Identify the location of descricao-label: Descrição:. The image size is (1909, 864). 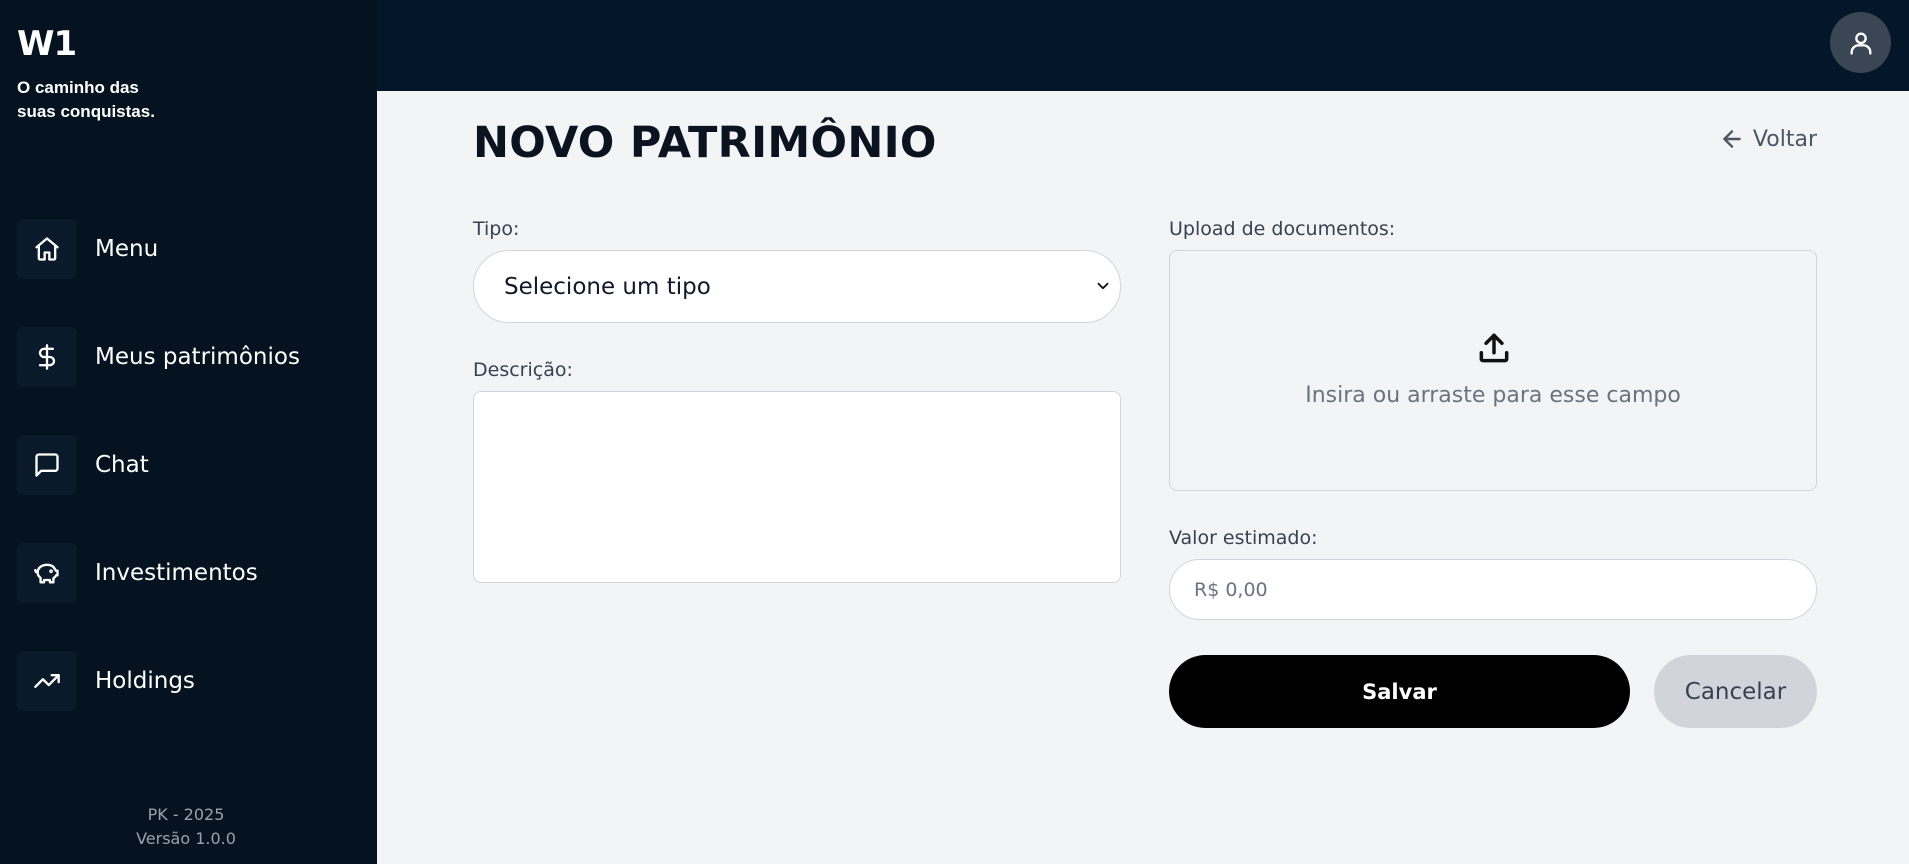
(523, 370).